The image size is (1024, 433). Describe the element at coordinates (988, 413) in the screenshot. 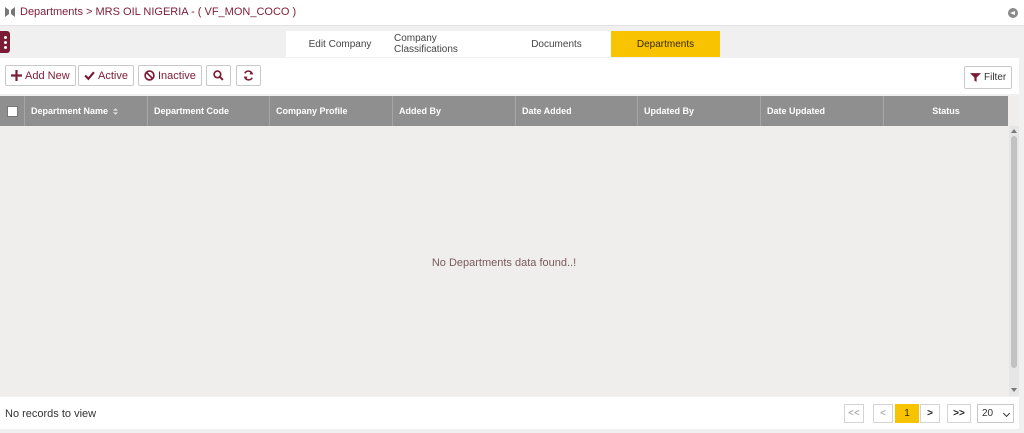

I see `page-size-value: 20` at that location.